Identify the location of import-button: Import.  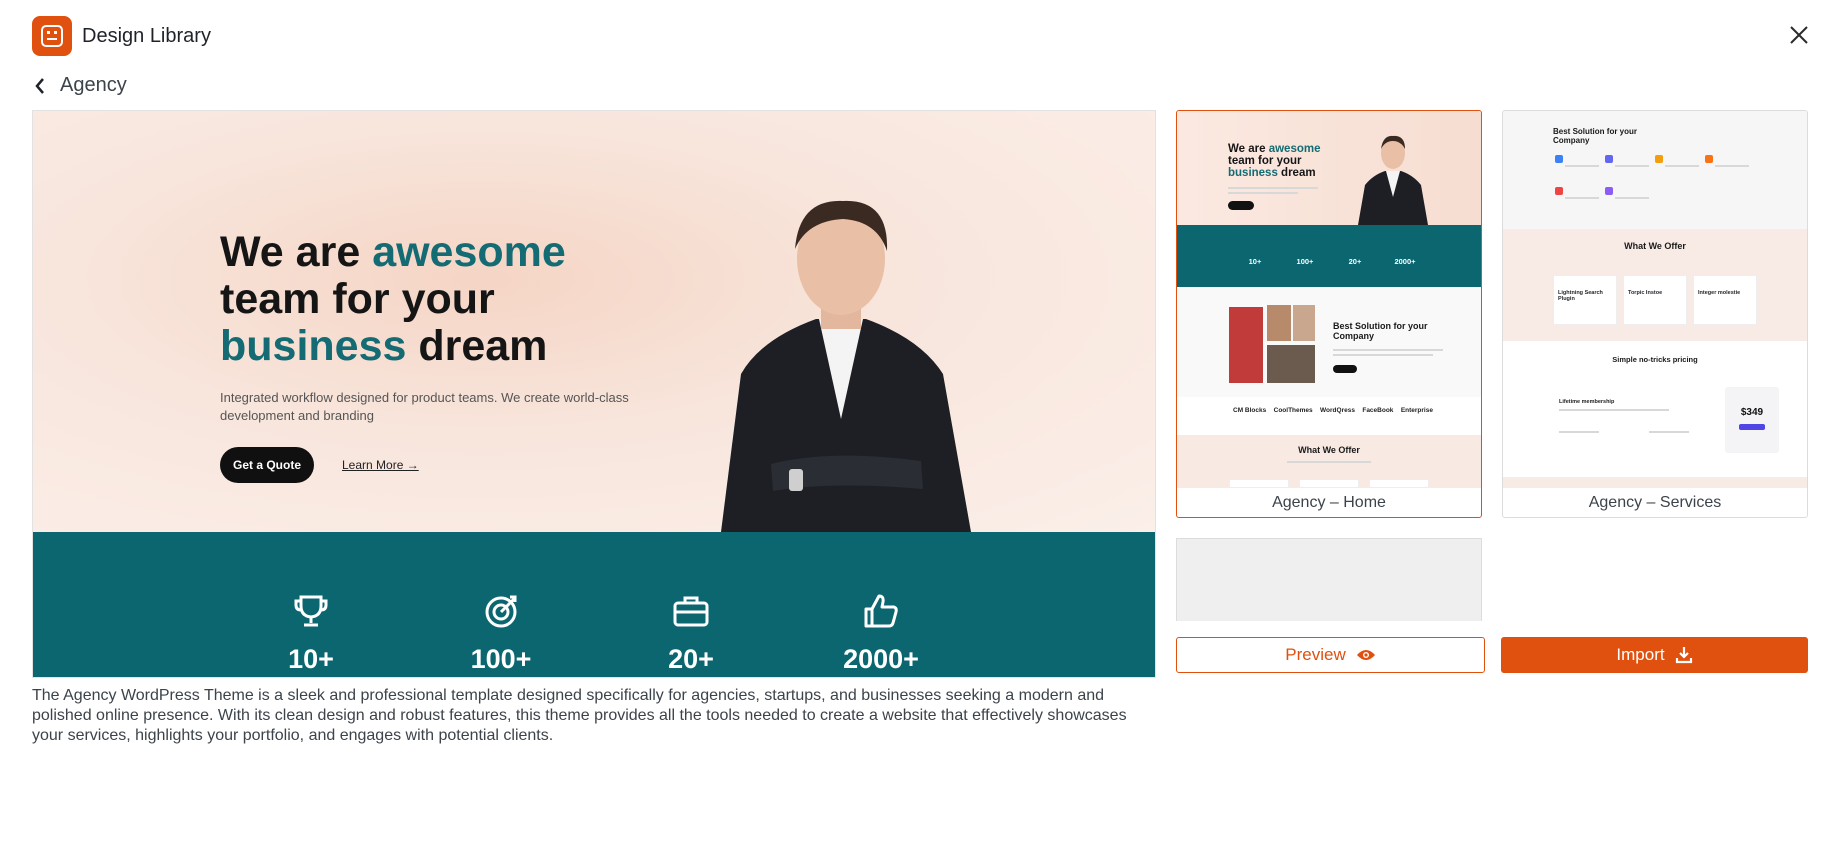
(1654, 655).